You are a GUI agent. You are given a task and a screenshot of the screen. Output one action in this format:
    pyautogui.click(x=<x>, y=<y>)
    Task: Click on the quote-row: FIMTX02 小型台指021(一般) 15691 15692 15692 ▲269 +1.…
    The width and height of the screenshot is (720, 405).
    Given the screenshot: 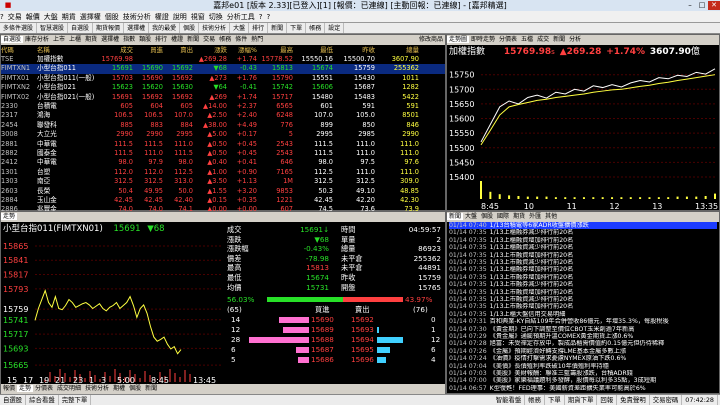 What is the action you would take?
    pyautogui.click(x=223, y=98)
    